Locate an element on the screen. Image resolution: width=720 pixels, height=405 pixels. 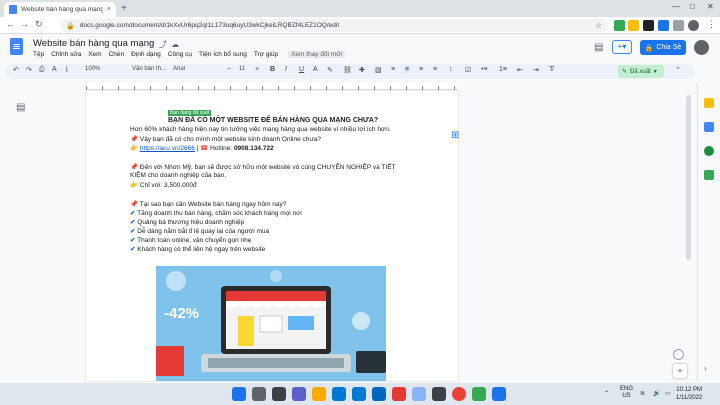
font-size-input: 11 is located at coordinates (242, 69).